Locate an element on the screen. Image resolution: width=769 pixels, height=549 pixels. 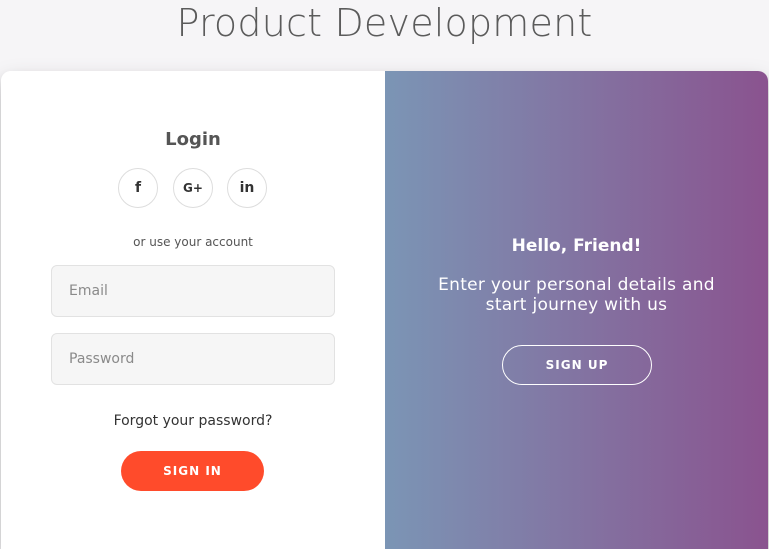
sign-in-button: SIGN IN is located at coordinates (192, 471).